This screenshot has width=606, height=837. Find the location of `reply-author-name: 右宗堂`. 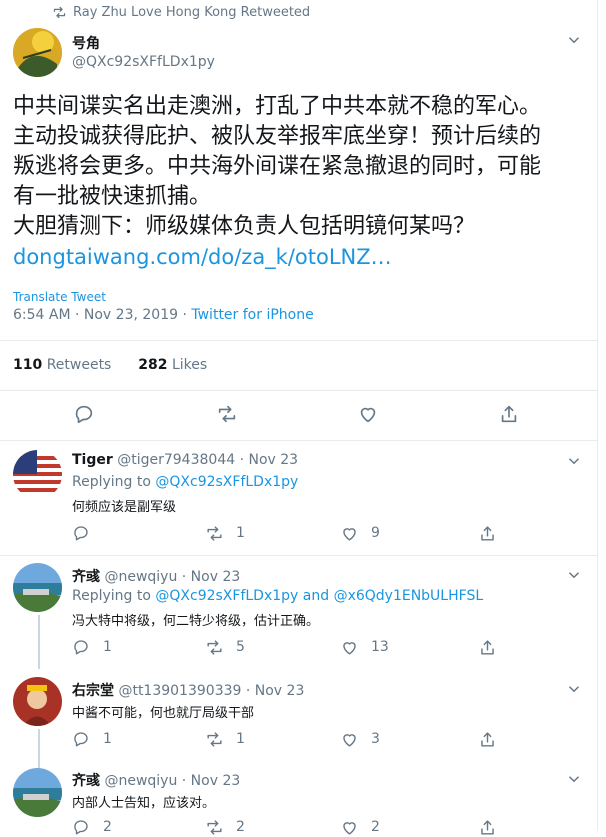

reply-author-name: 右宗堂 is located at coordinates (93, 691).